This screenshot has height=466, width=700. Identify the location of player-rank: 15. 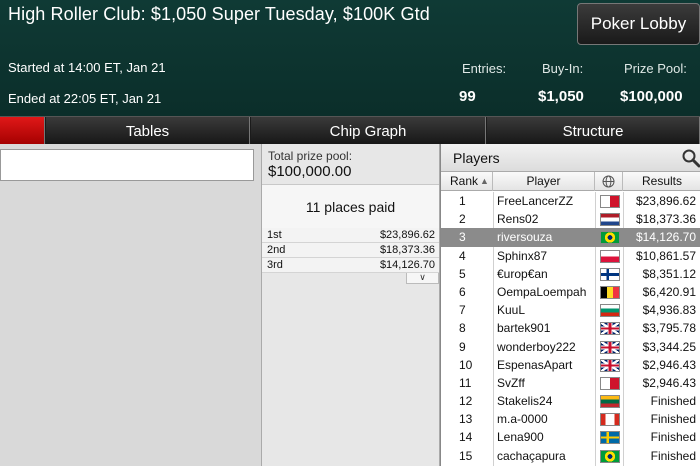
(466, 455).